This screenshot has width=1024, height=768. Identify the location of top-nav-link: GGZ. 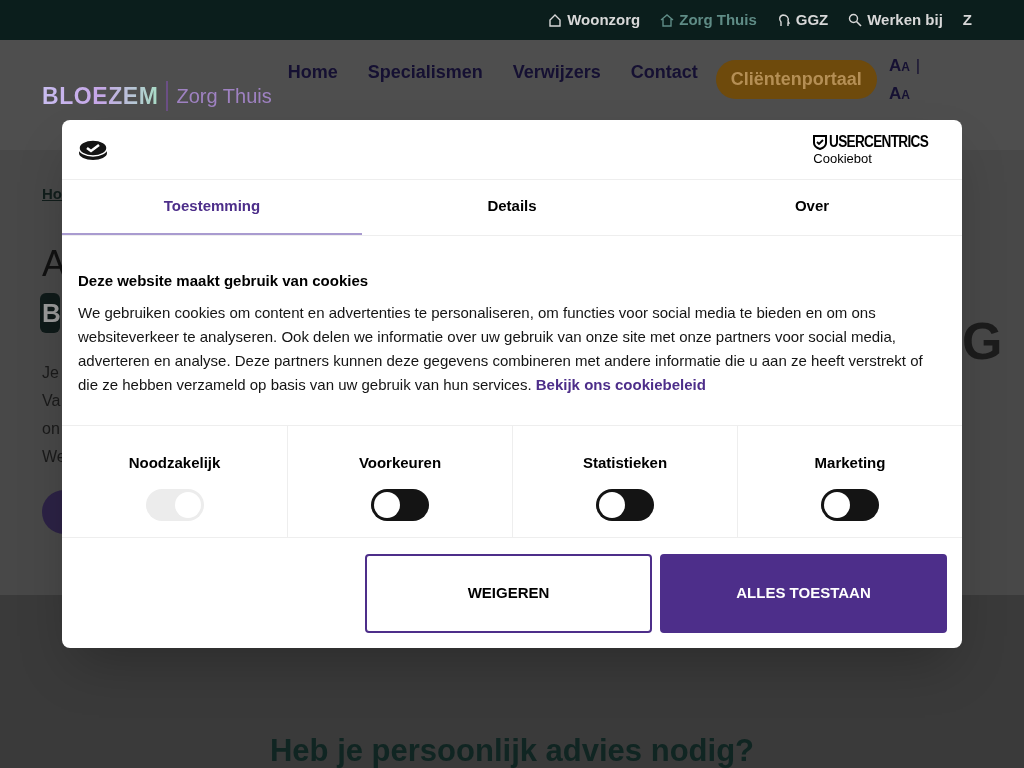
(802, 20).